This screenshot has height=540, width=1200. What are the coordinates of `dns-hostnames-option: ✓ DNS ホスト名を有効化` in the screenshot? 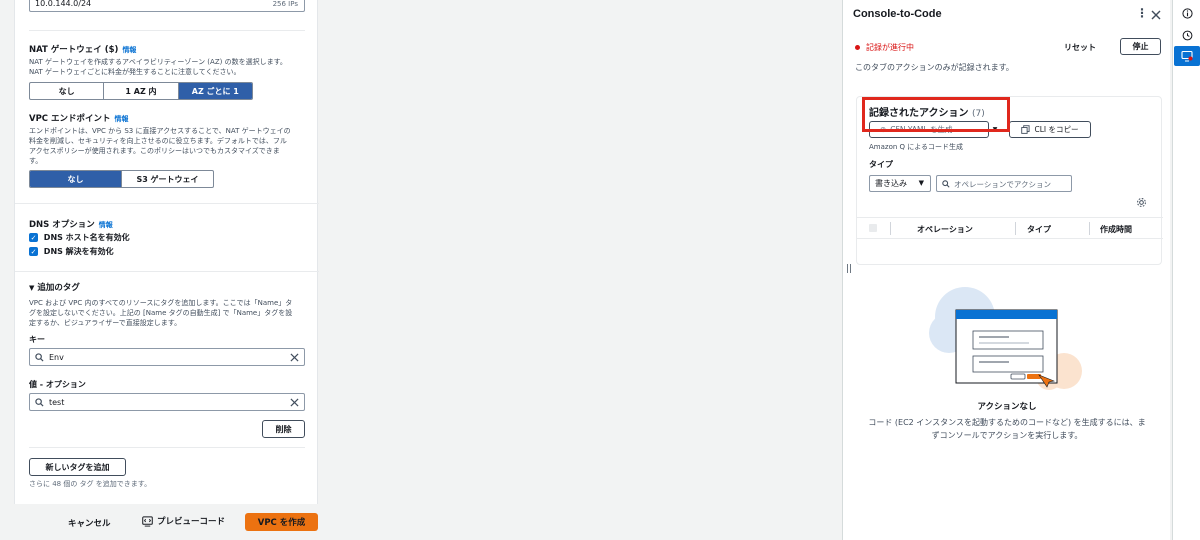 It's located at (79, 237).